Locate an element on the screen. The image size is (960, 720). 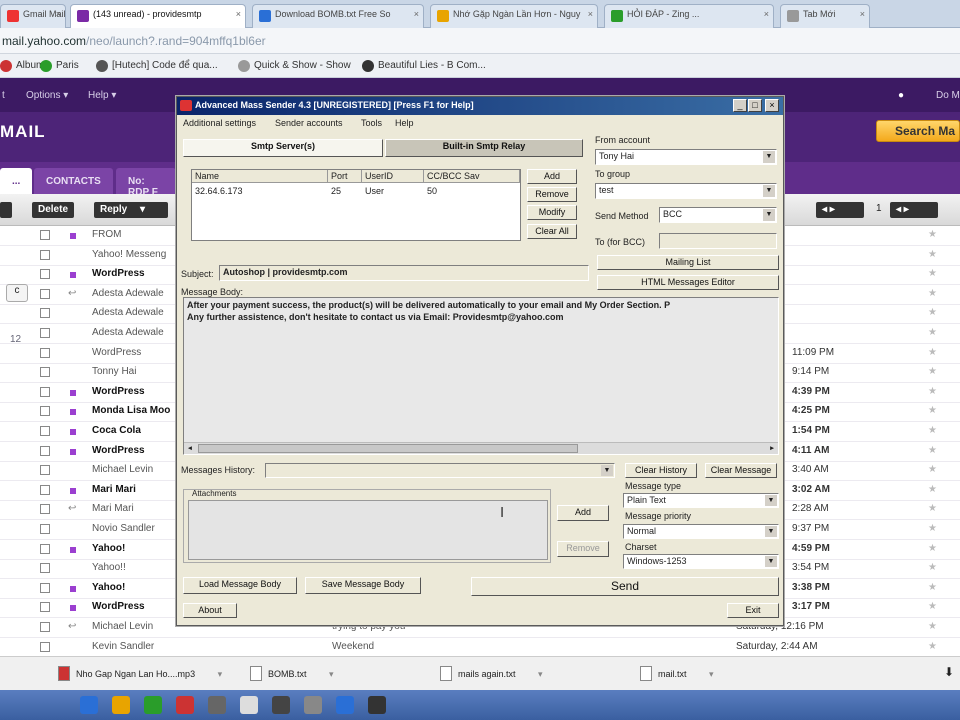
from-account-select: Tony Hai ▼ is located at coordinates (686, 157).